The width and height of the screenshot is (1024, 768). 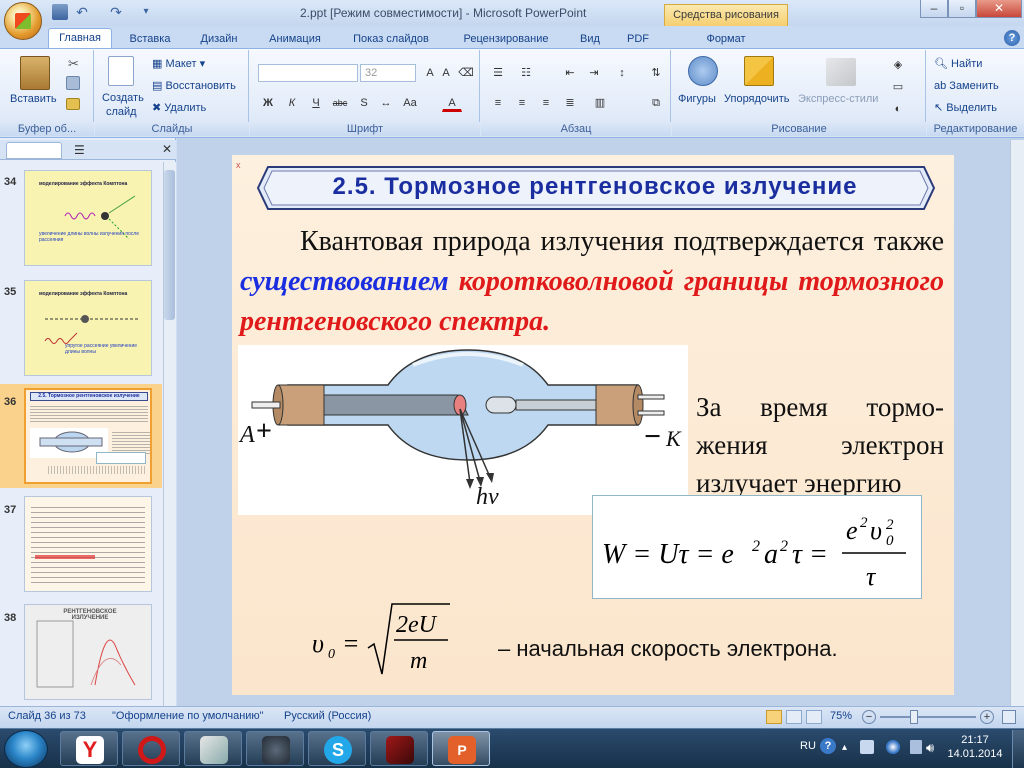 I want to click on velocity-caption: – начальная скорость электрона., so click(x=668, y=649).